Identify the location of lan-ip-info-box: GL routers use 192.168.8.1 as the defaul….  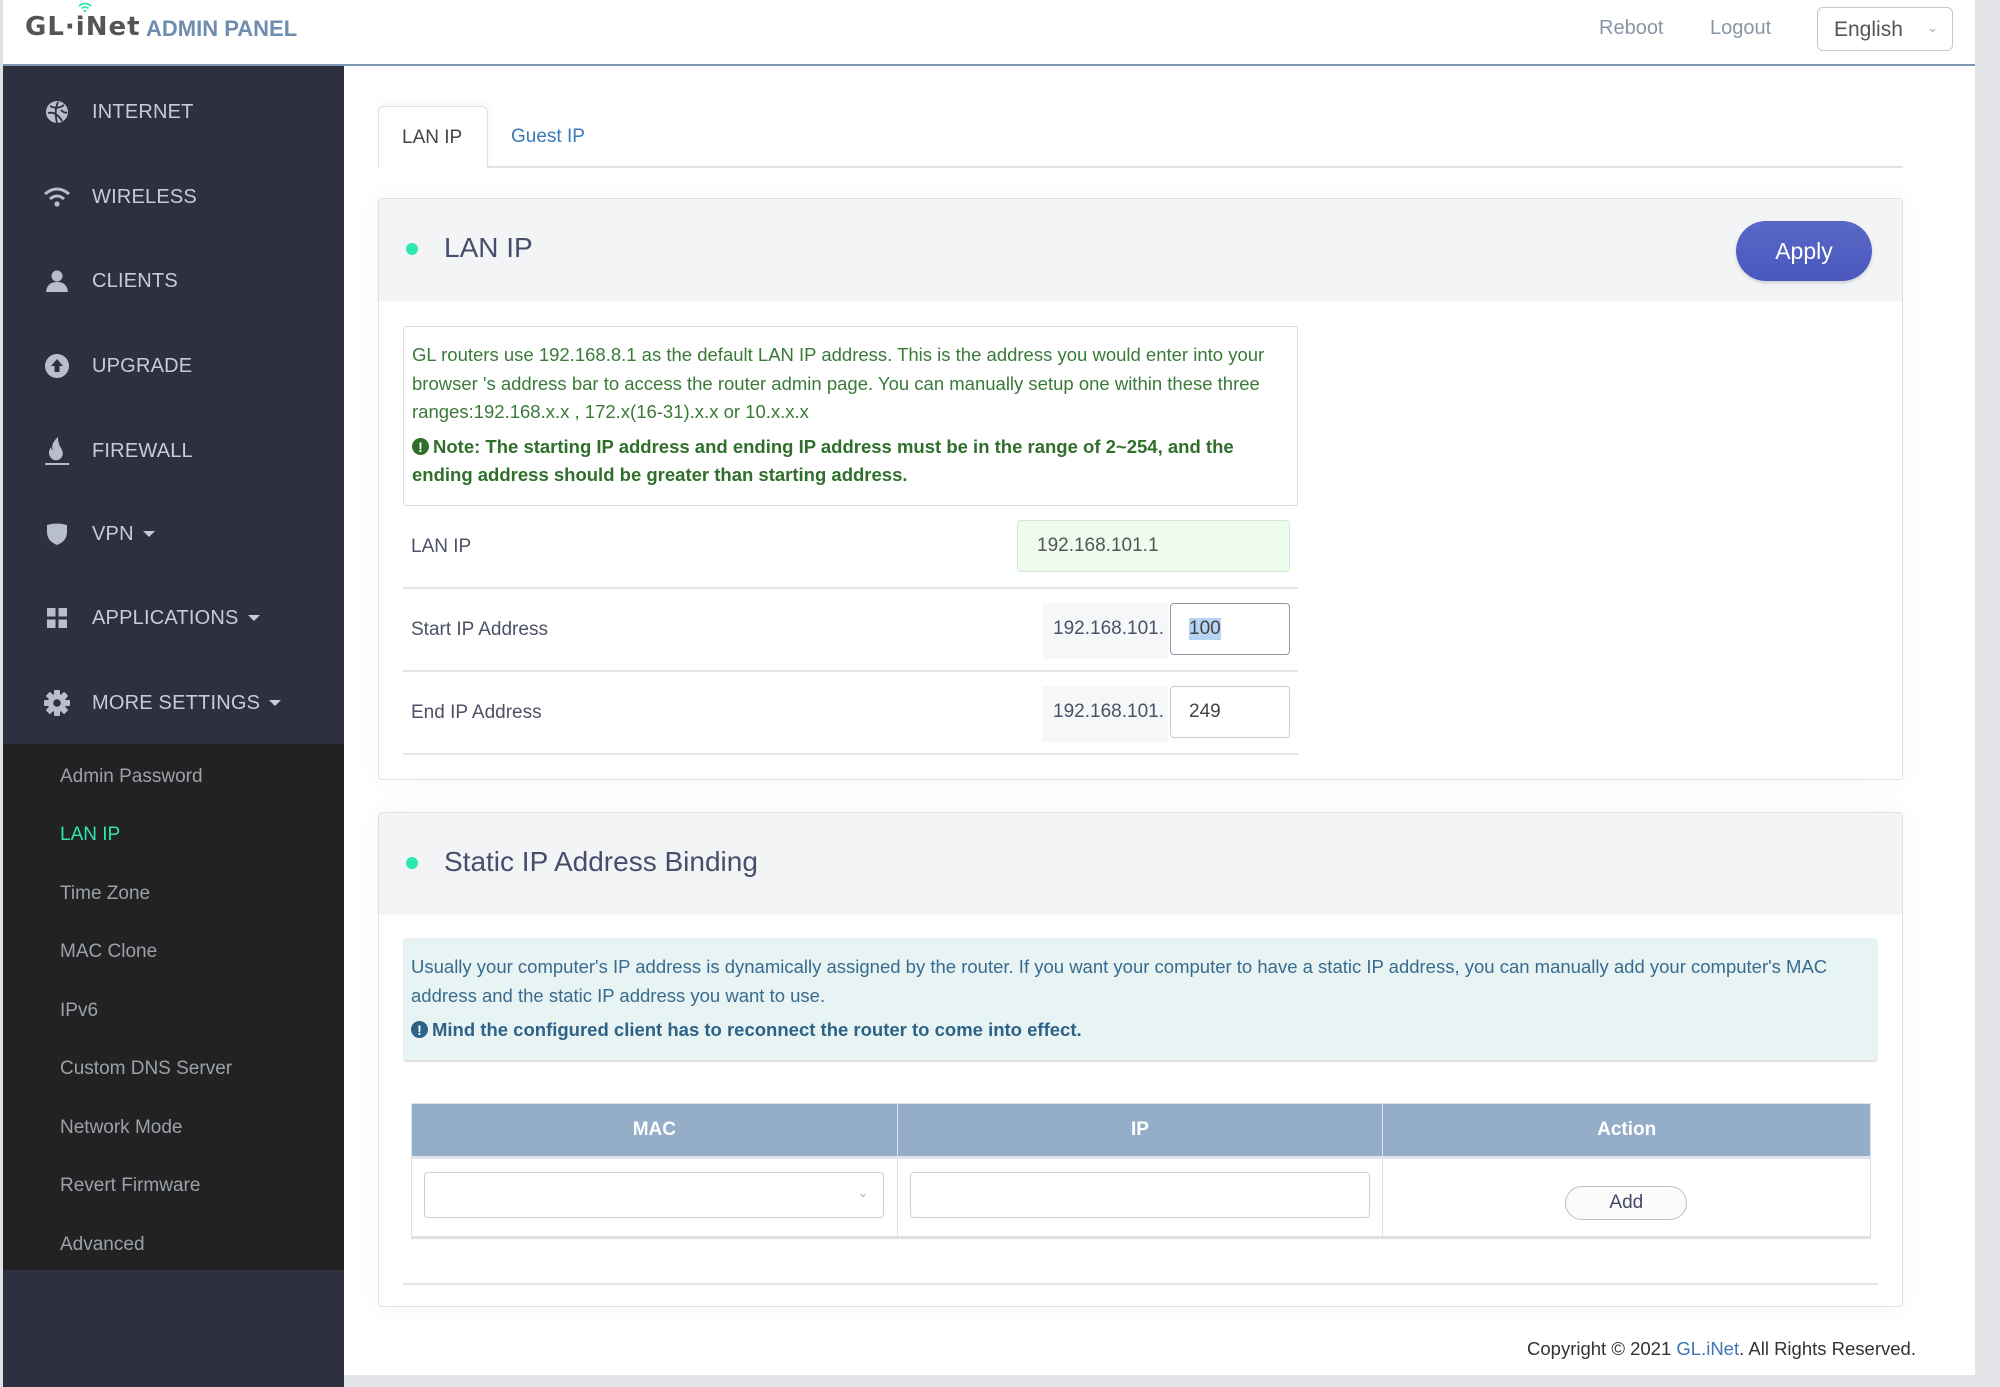
(850, 416).